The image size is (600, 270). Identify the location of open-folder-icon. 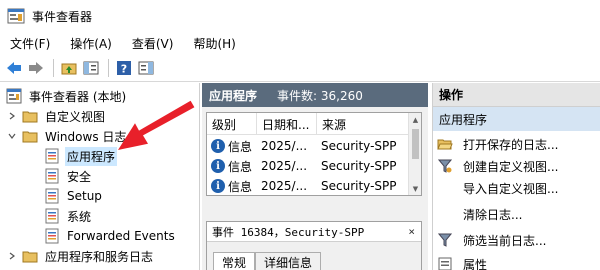
(445, 144).